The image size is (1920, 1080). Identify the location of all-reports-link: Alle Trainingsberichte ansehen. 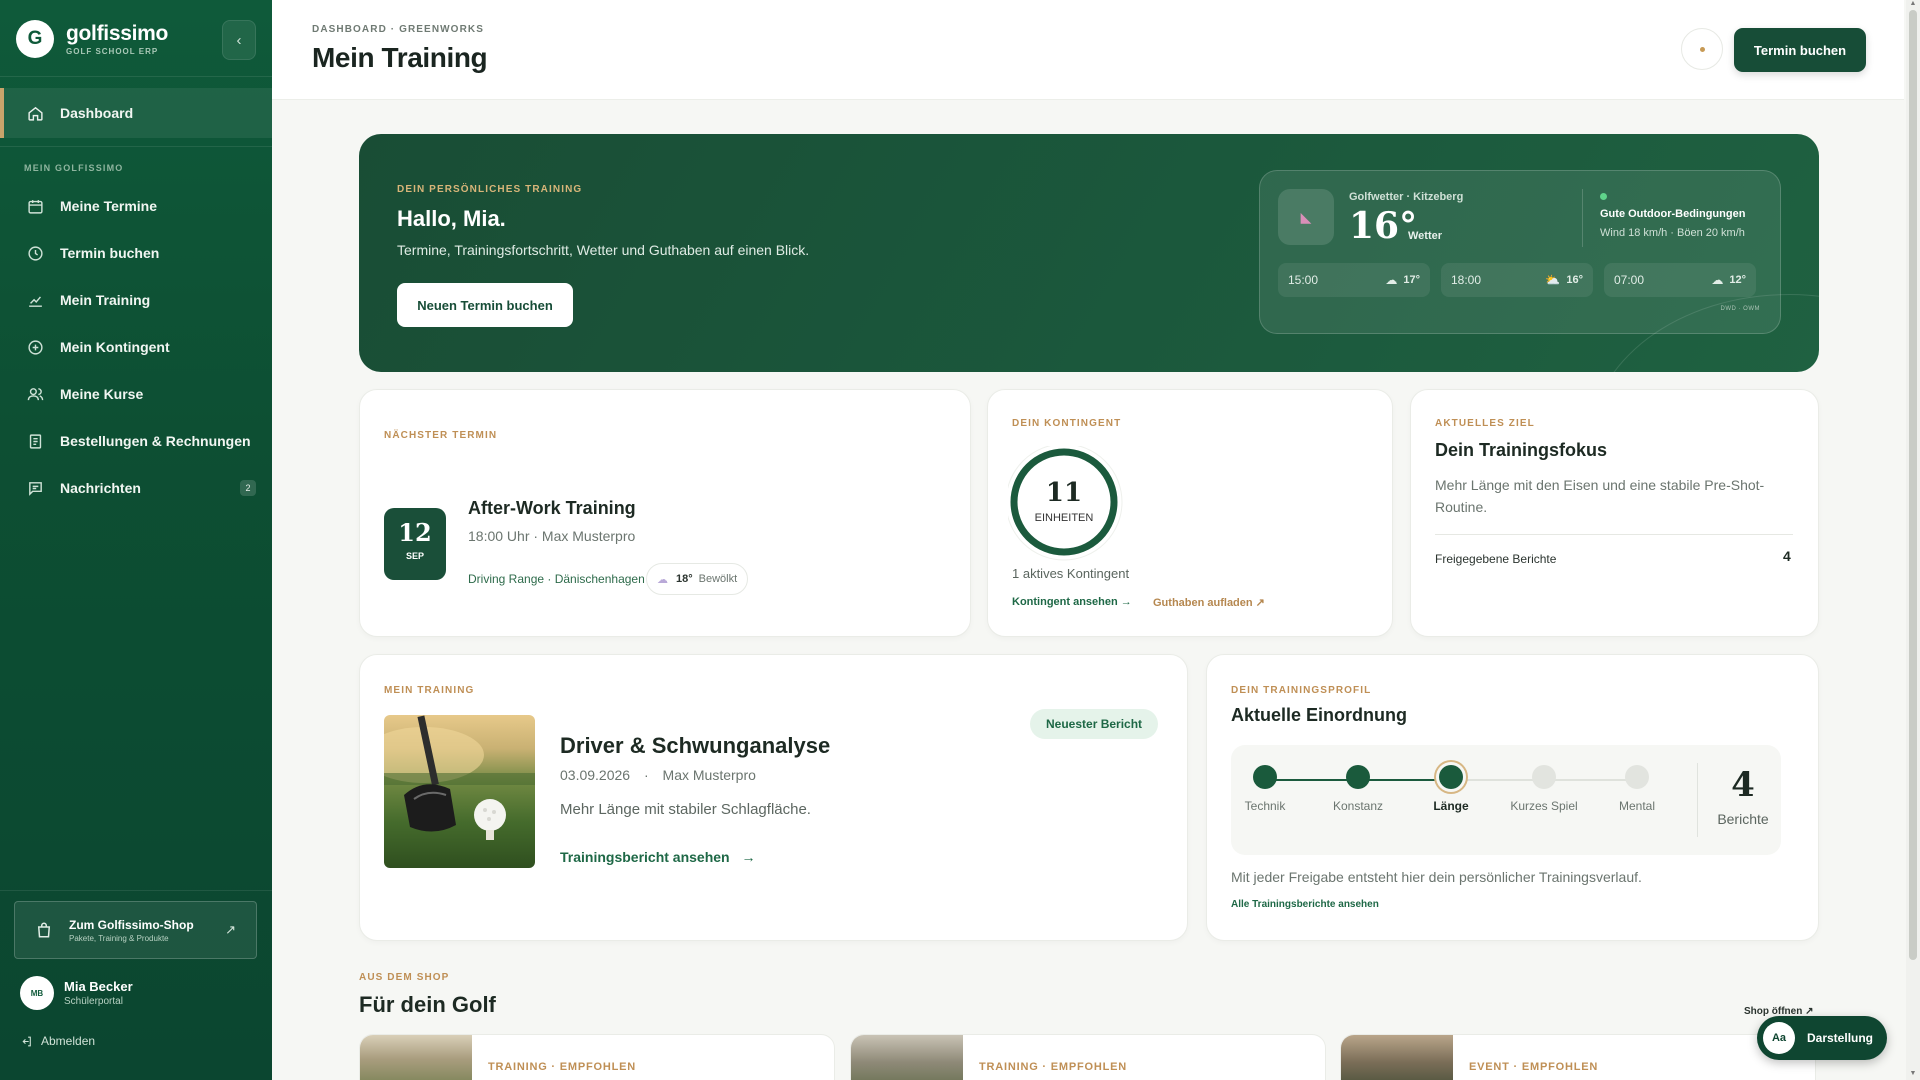
(1305, 904).